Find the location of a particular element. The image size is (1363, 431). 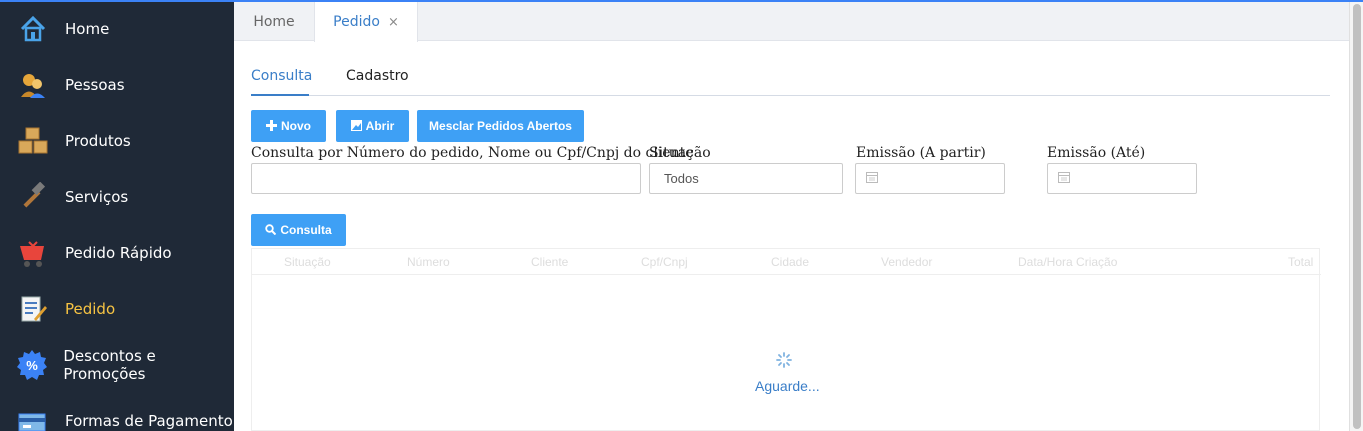

column-header-cliente: Cliente is located at coordinates (550, 262).